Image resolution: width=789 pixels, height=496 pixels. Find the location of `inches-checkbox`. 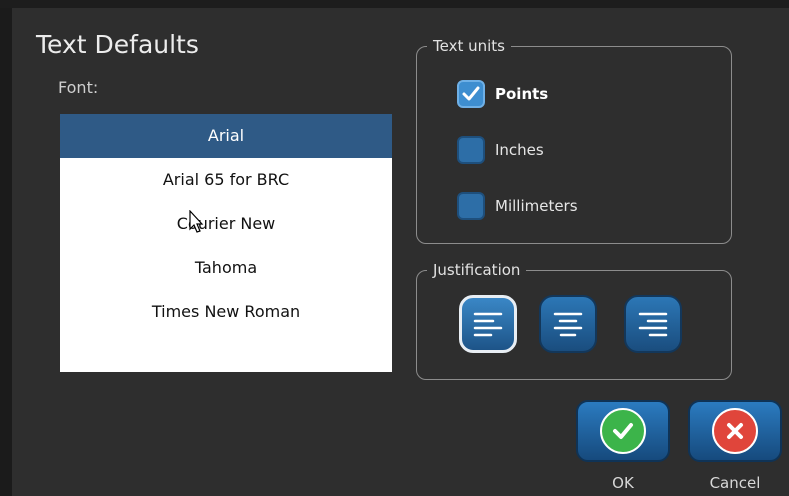

inches-checkbox is located at coordinates (471, 150).